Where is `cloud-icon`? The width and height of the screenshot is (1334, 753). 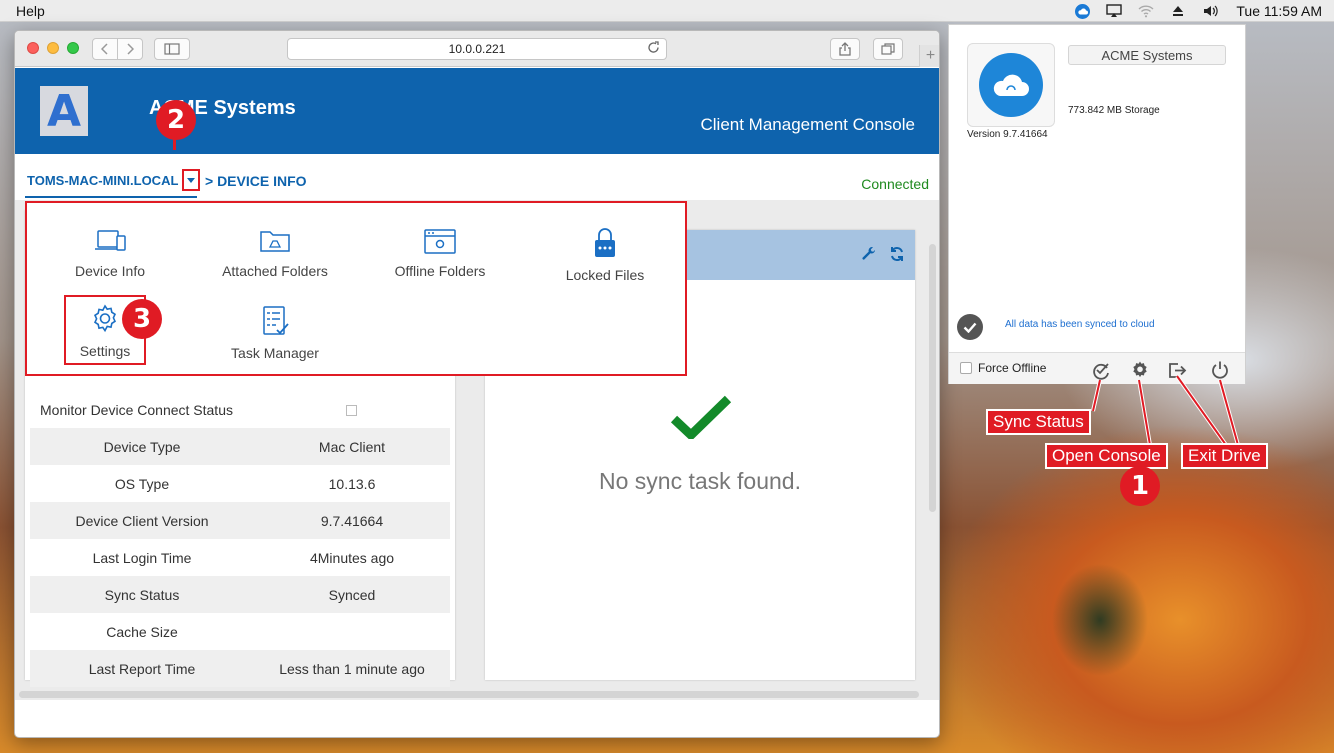
cloud-icon is located at coordinates (1011, 85).